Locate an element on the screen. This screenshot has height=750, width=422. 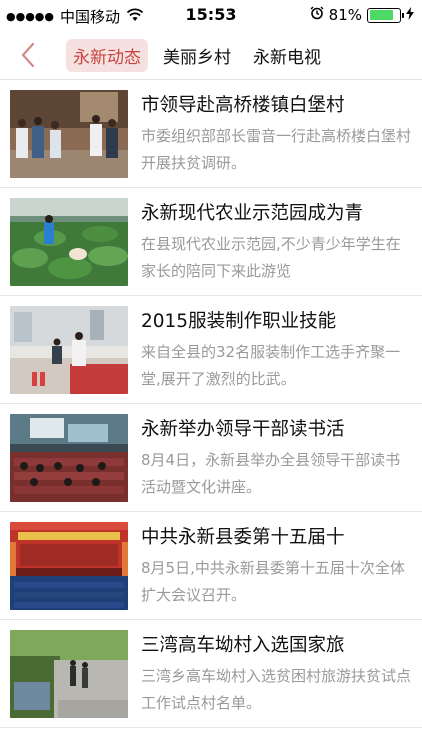
tab-yongxin-tv: 永新电视 is located at coordinates (287, 55).